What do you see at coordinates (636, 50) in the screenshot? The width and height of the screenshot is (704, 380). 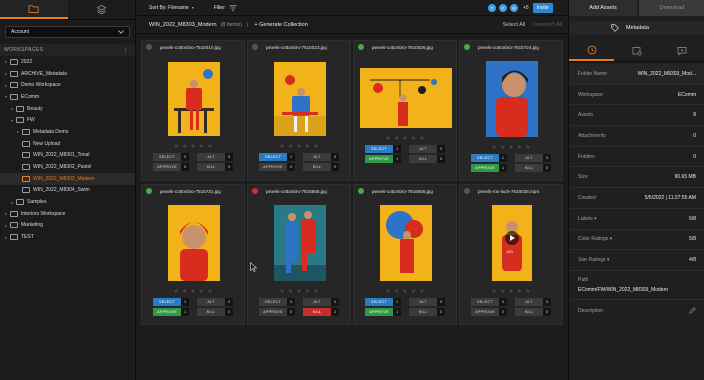 I see `tab-settings` at bounding box center [636, 50].